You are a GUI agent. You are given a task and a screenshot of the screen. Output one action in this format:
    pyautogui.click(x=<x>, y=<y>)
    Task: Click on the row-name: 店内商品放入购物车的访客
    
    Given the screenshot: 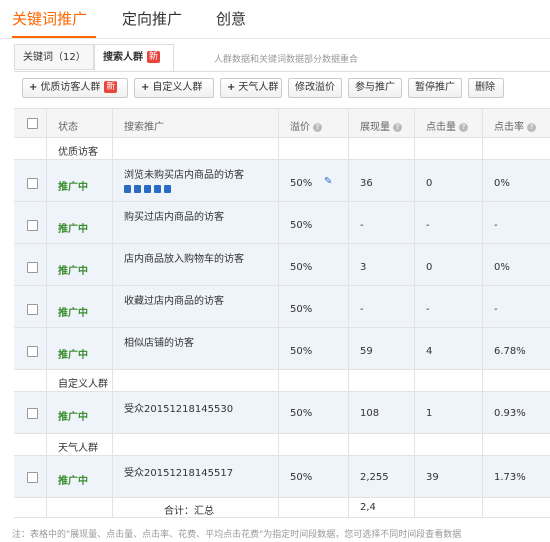 What is the action you would take?
    pyautogui.click(x=184, y=259)
    